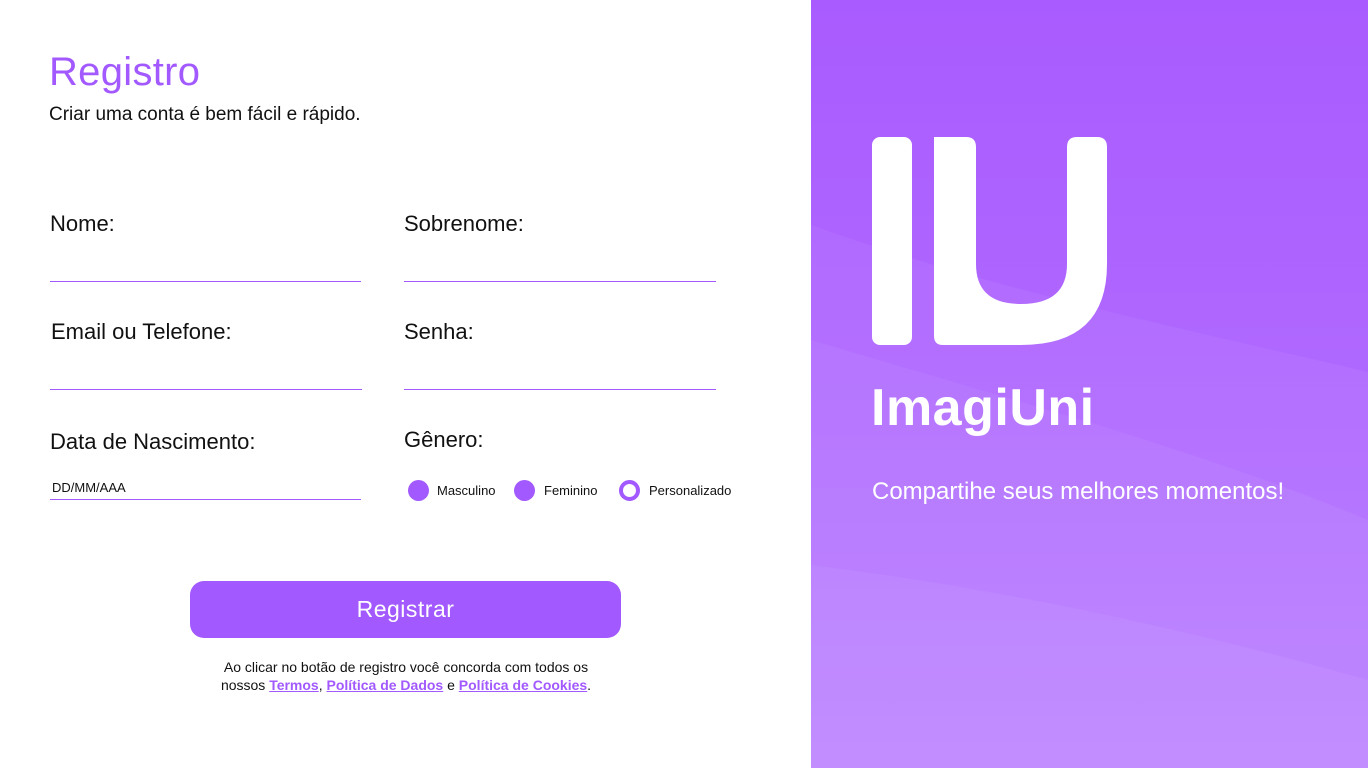 The image size is (1368, 768). What do you see at coordinates (141, 331) in the screenshot?
I see `email-label: Email ou Telefone:` at bounding box center [141, 331].